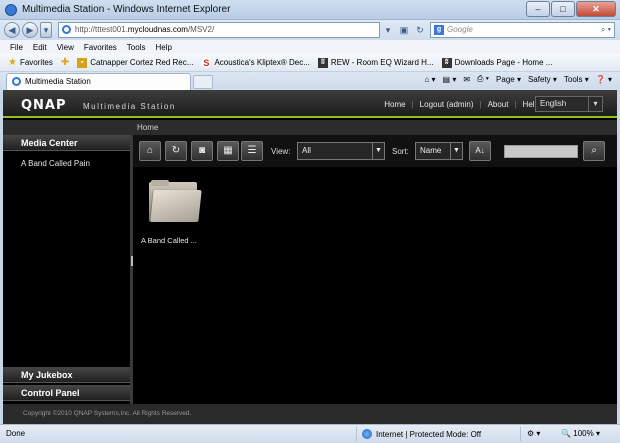 Image resolution: width=620 pixels, height=443 pixels. Describe the element at coordinates (147, 127) in the screenshot. I see `breadcrumb-home: Home` at that location.